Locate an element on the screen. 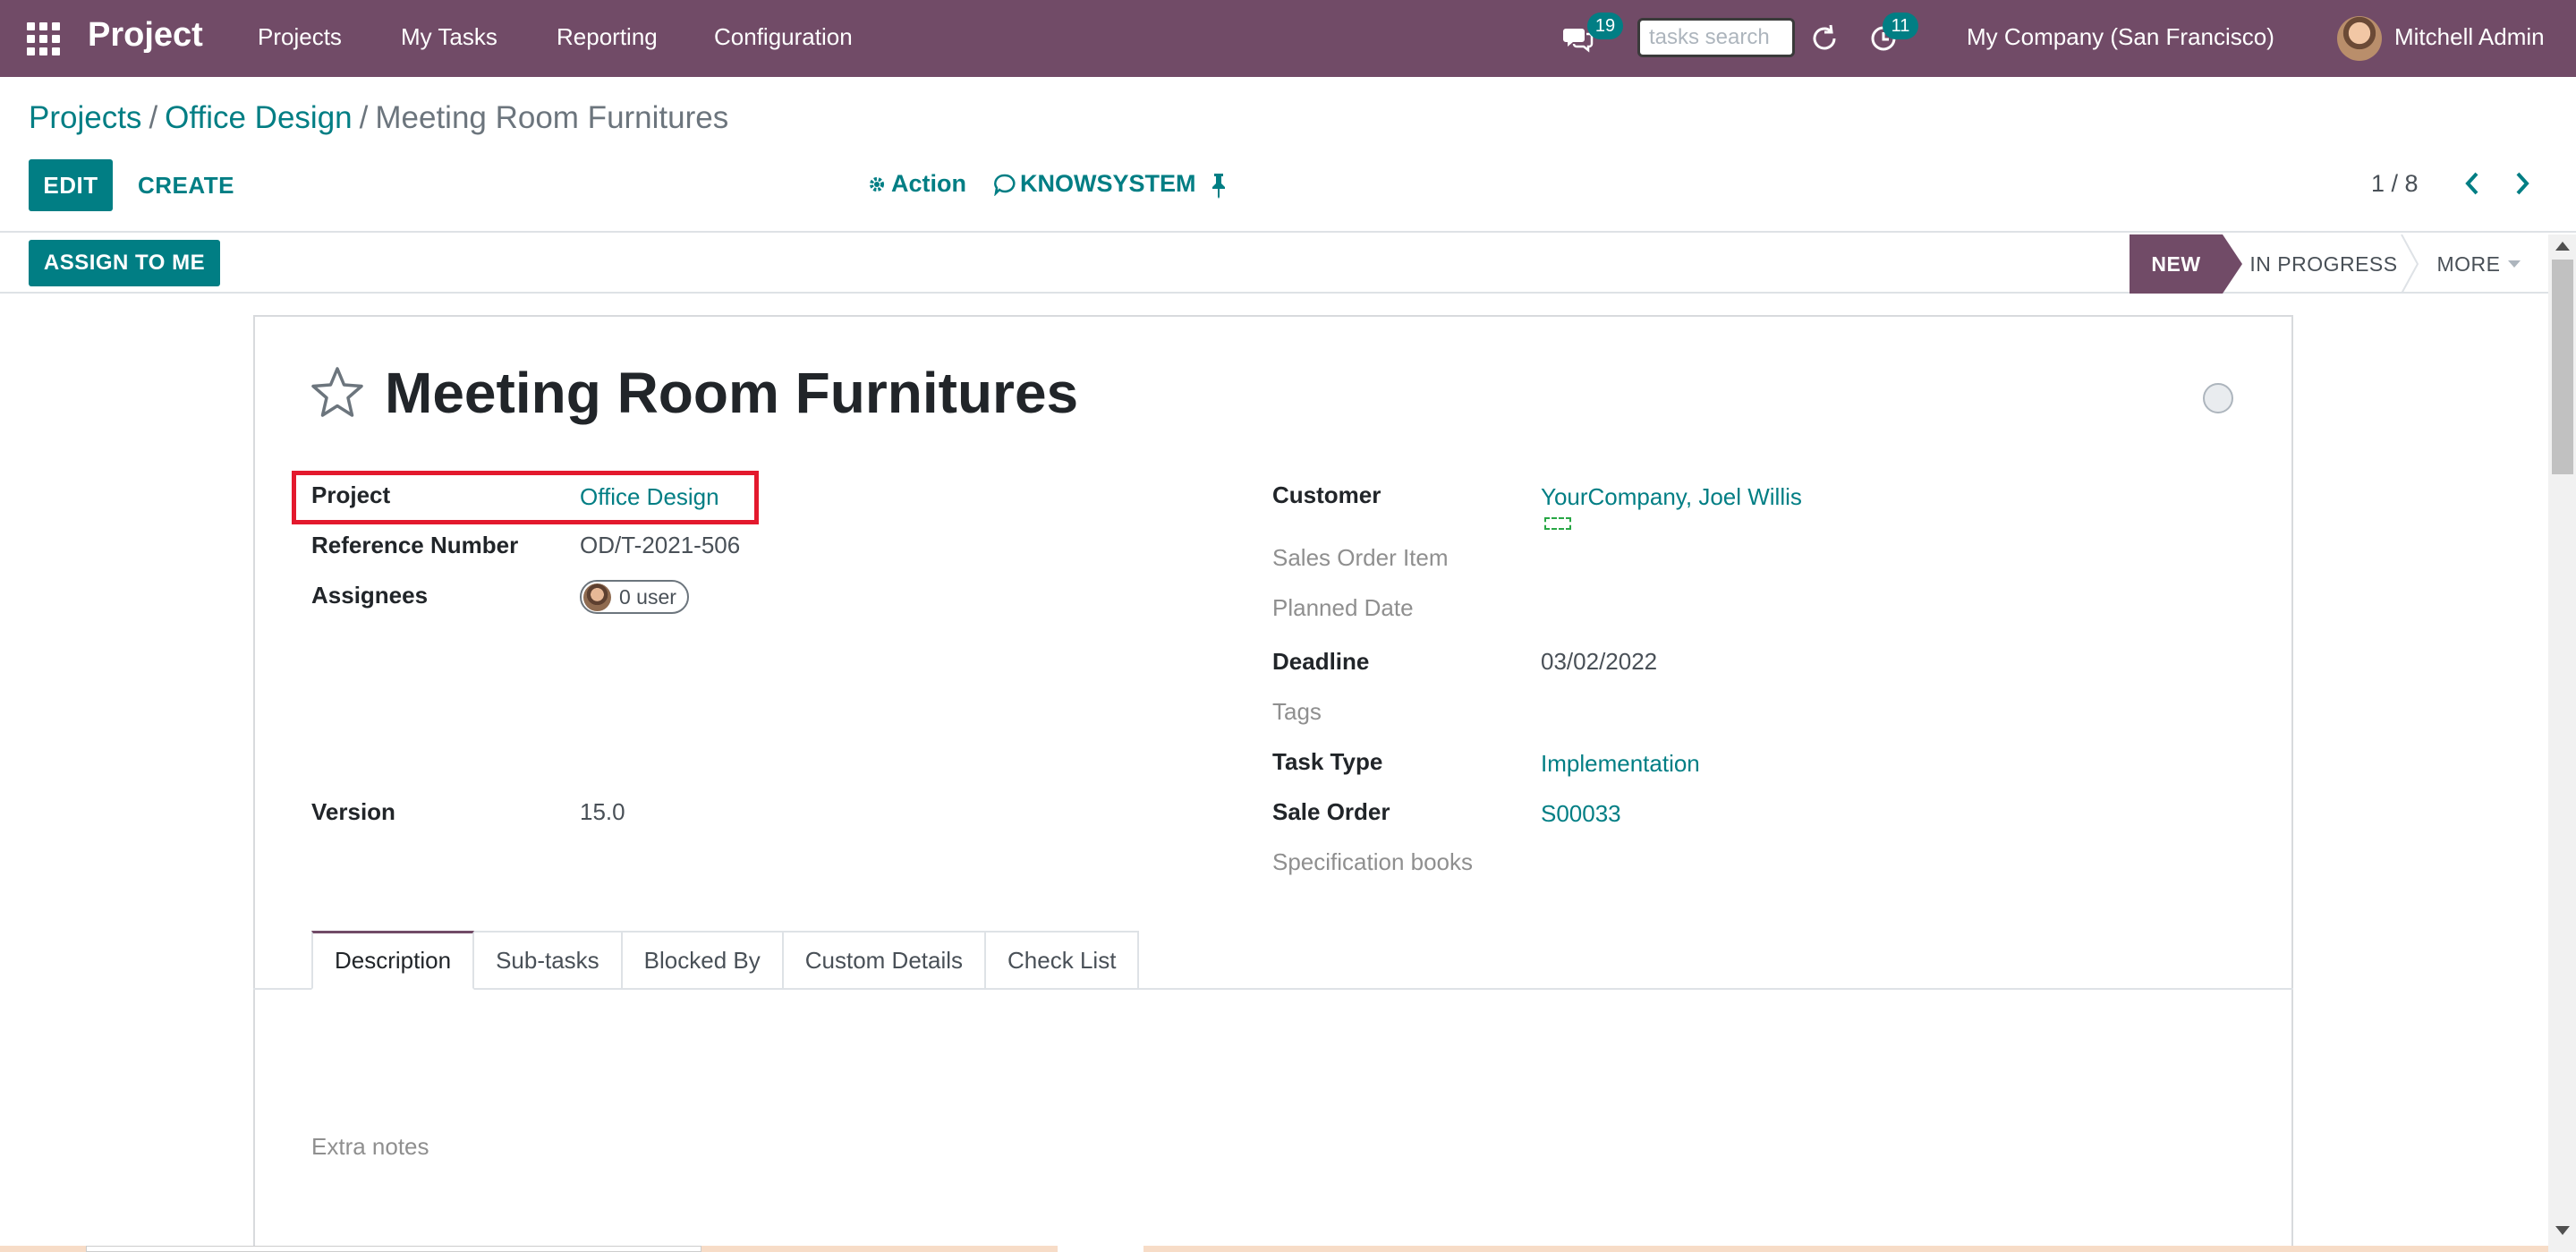 This screenshot has height=1252, width=2576. messages-count-badge: 19 is located at coordinates (1605, 26).